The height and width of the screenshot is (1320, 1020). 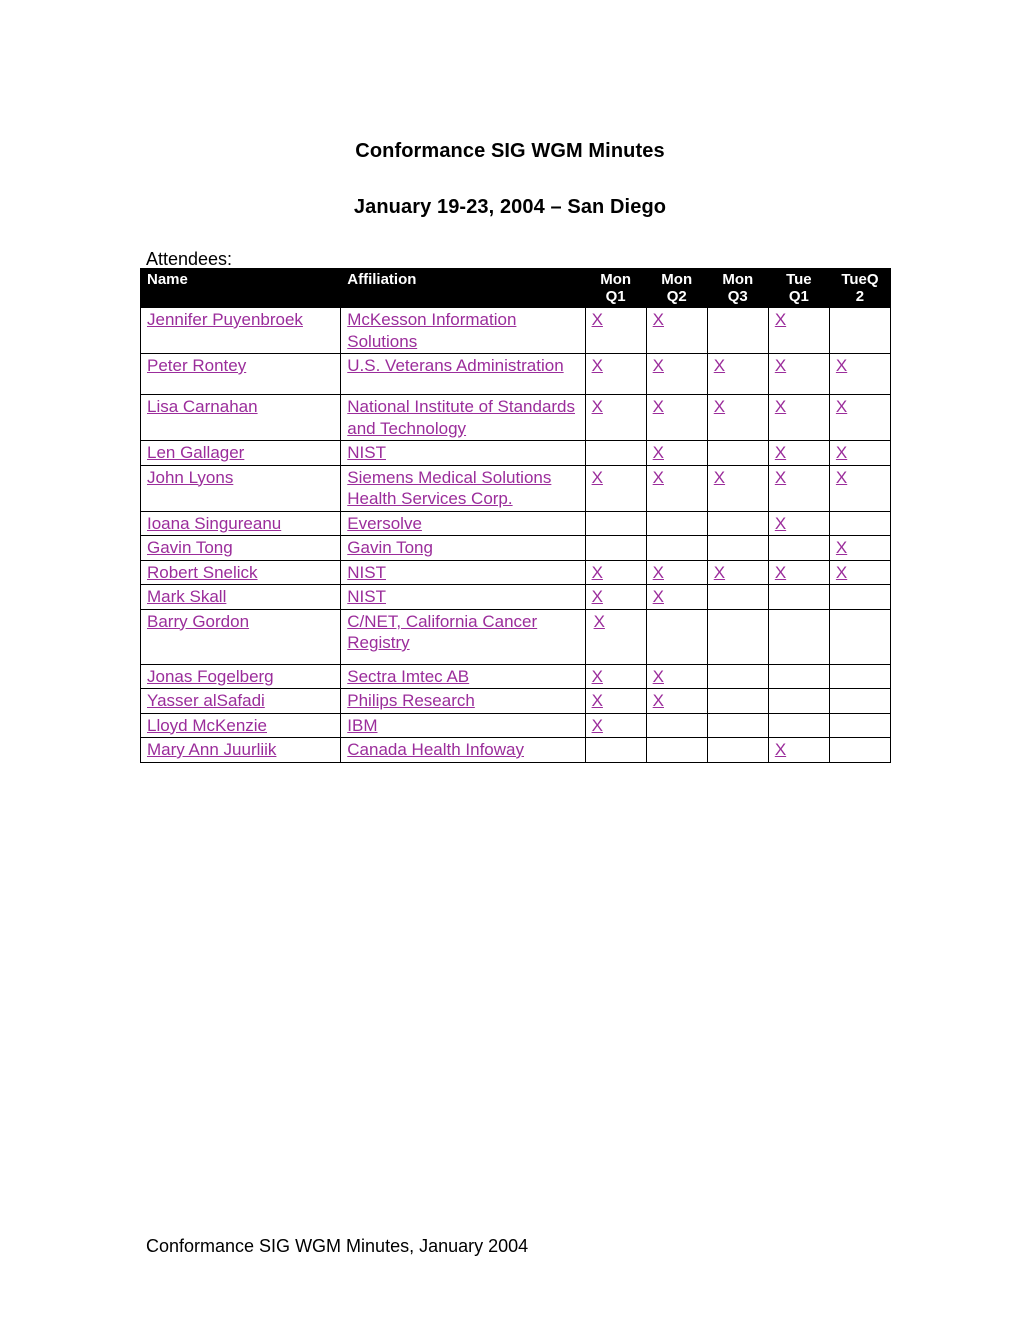 I want to click on attendee-affiliation-link: Sectra Imtec AB, so click(x=408, y=676).